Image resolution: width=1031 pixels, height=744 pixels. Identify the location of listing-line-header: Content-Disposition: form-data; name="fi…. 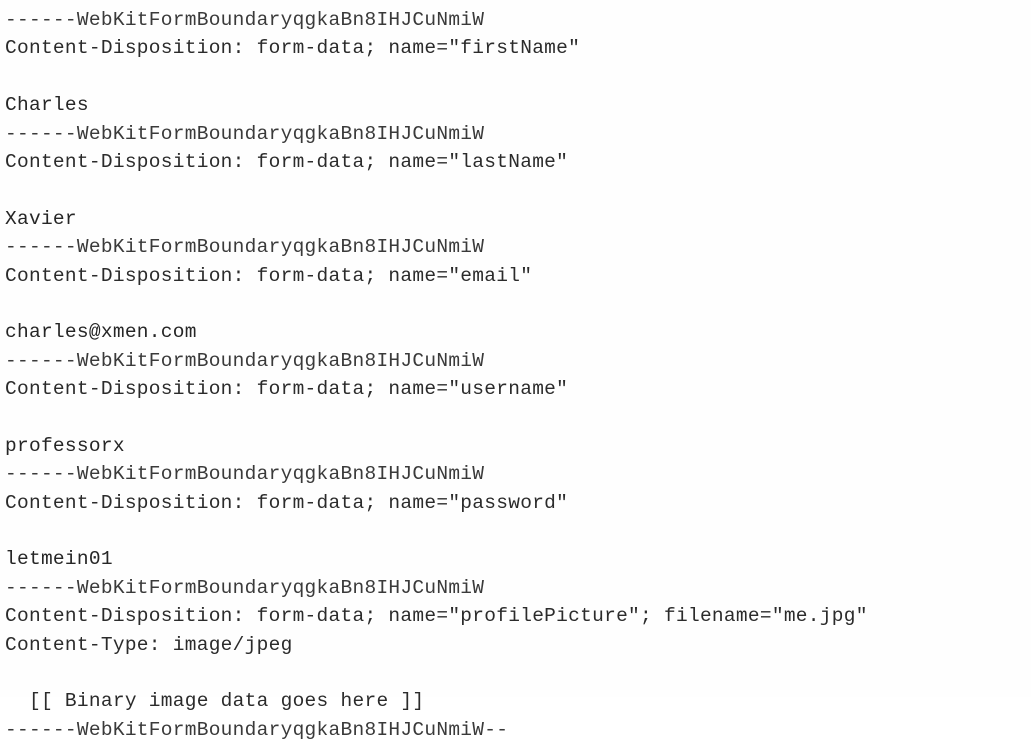
(293, 48).